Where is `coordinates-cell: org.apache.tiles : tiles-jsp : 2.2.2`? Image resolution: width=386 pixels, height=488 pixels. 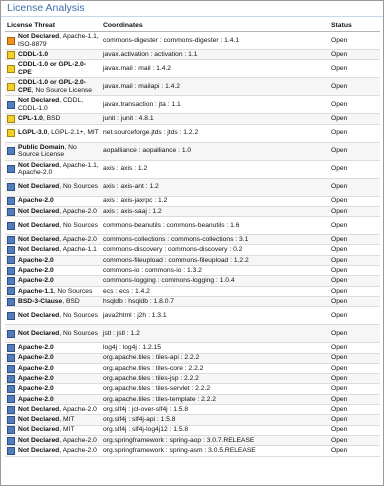 coordinates-cell: org.apache.tiles : tiles-jsp : 2.2.2 is located at coordinates (215, 379).